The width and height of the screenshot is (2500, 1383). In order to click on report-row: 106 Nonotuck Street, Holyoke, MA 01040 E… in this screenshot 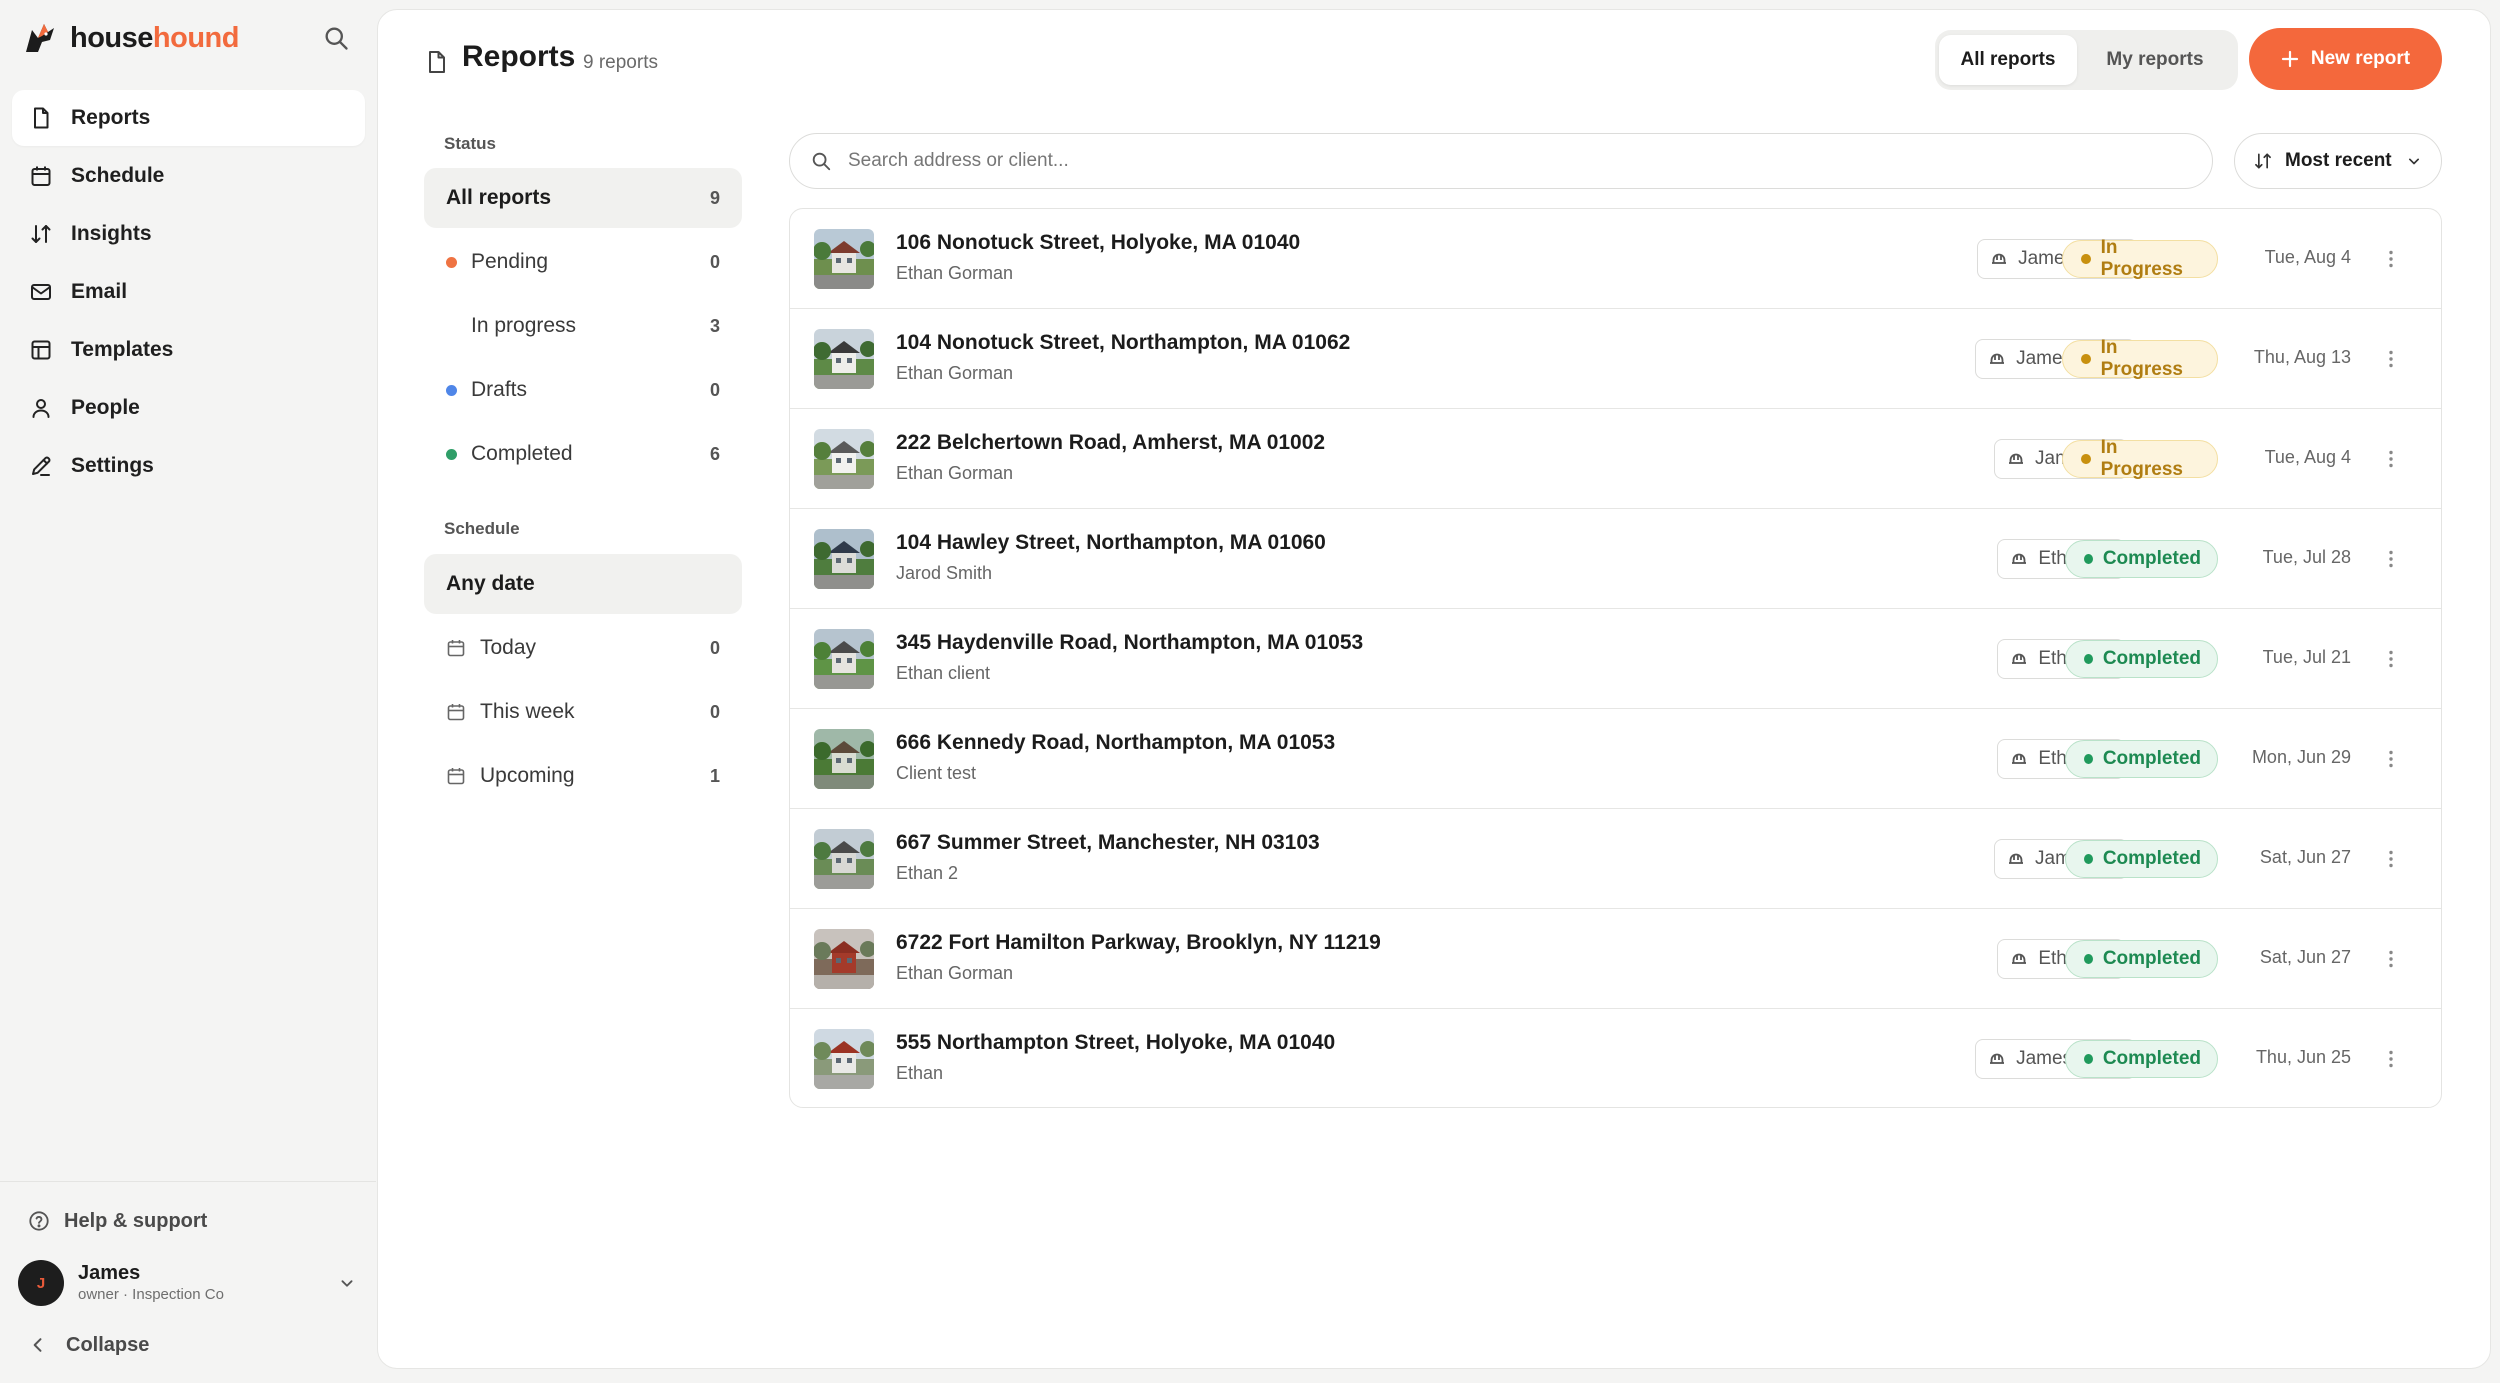, I will do `click(1615, 259)`.